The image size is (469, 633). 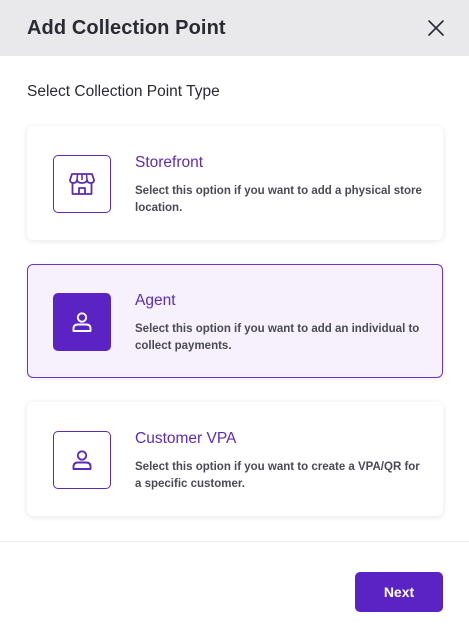 I want to click on storefront-icon-box, so click(x=82, y=184).